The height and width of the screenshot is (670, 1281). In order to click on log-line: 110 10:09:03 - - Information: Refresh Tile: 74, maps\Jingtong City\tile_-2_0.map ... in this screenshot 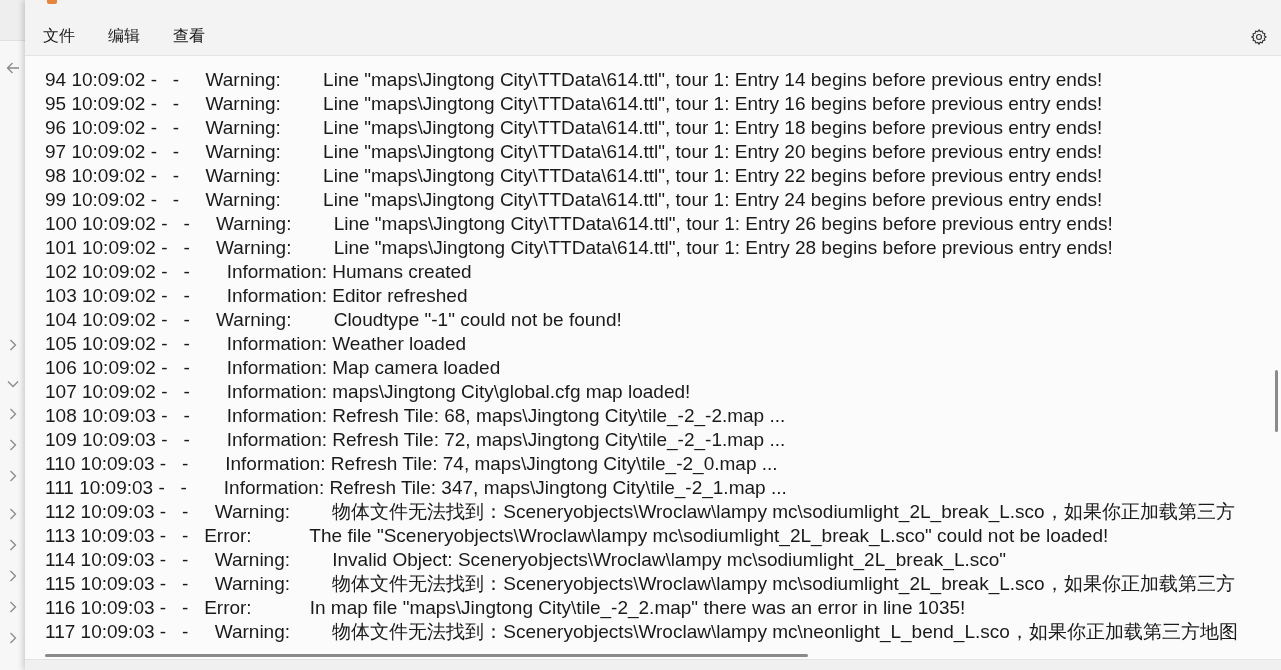, I will do `click(411, 464)`.